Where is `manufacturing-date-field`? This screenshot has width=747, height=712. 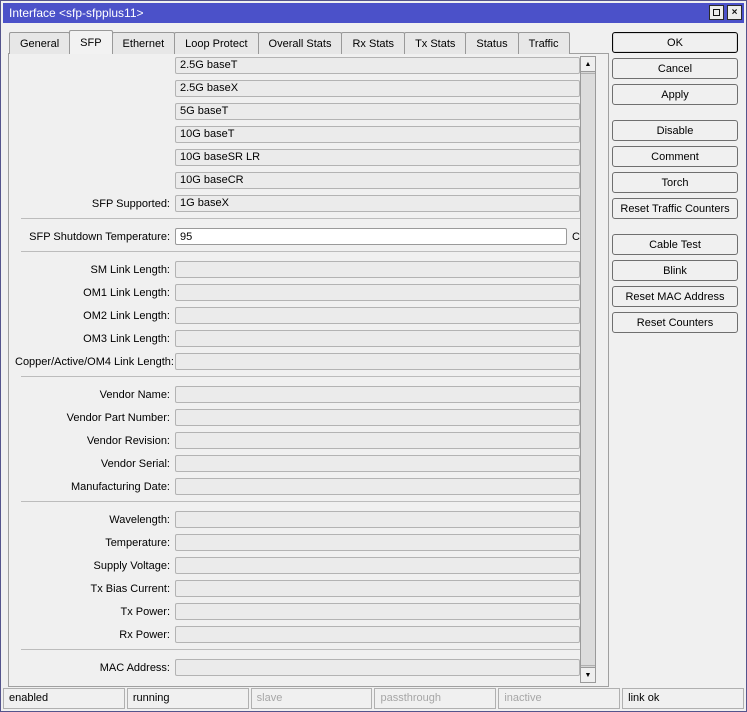
manufacturing-date-field is located at coordinates (377, 486).